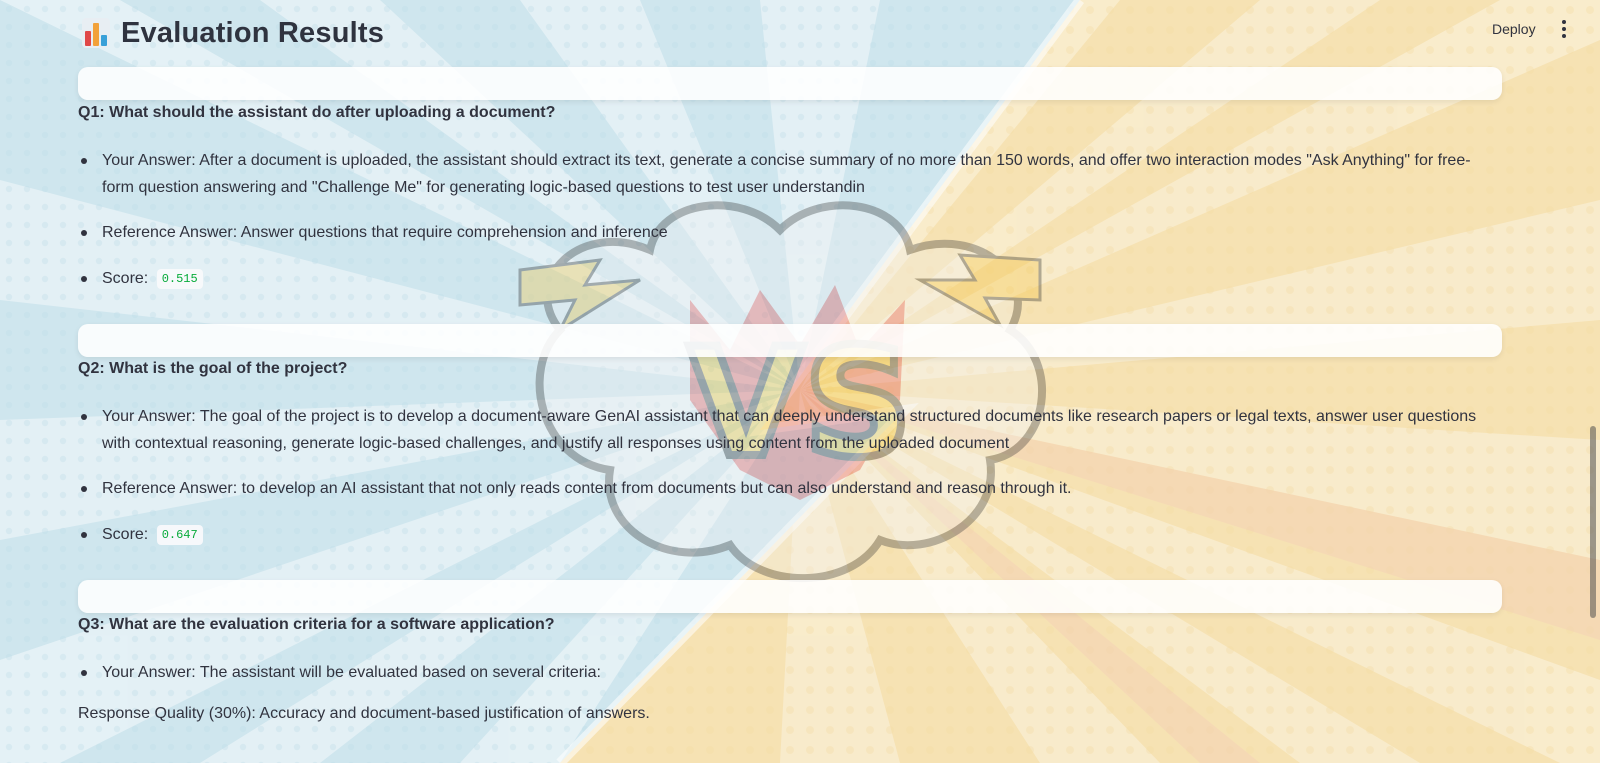  I want to click on scrollbar-thumb, so click(1593, 522).